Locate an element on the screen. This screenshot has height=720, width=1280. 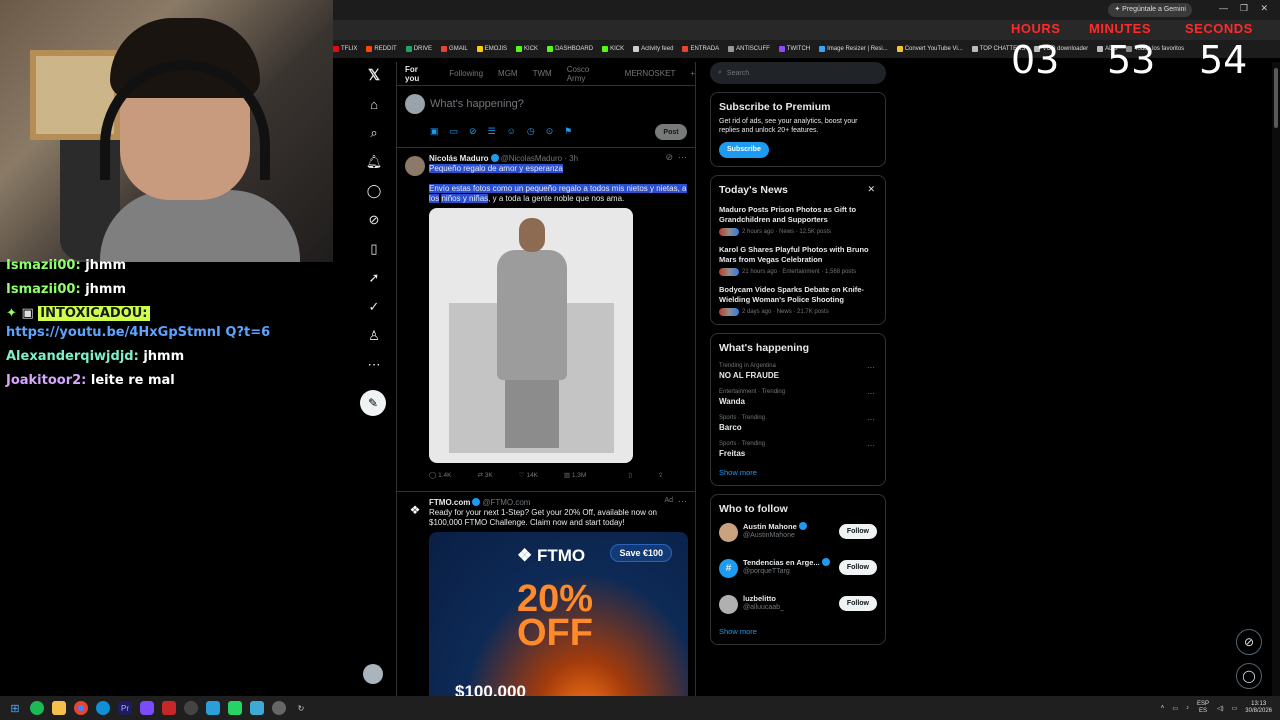
trend-item: Entertainment · Trending Wanda ⋯ is located at coordinates (798, 397).